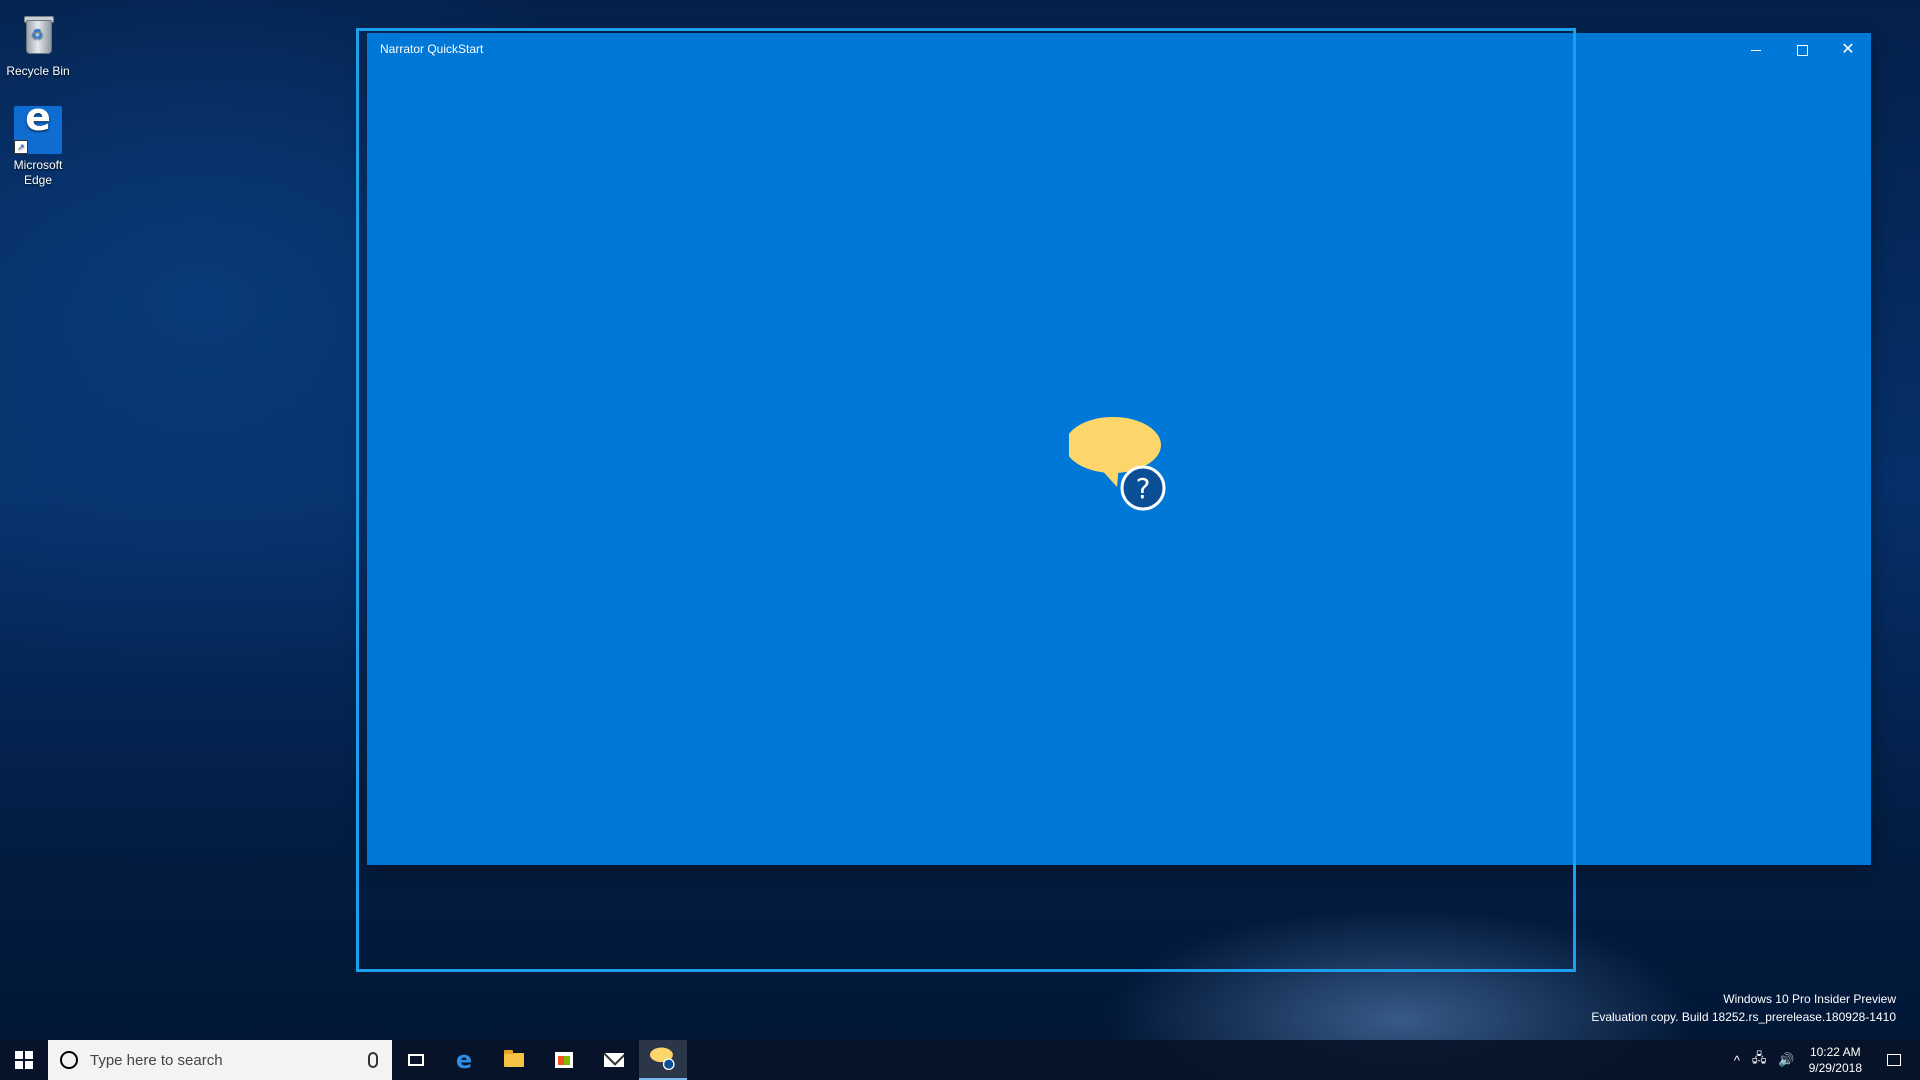 The height and width of the screenshot is (1080, 1920). I want to click on taskbar-store-button, so click(564, 1060).